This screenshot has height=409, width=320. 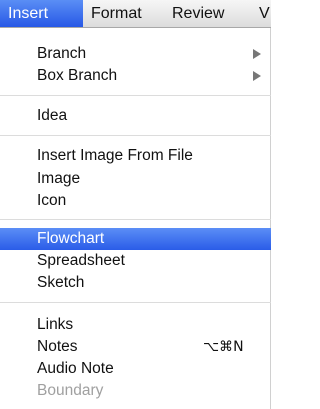 What do you see at coordinates (135, 347) in the screenshot?
I see `menu-item-notes: Notes ⌥⌘N` at bounding box center [135, 347].